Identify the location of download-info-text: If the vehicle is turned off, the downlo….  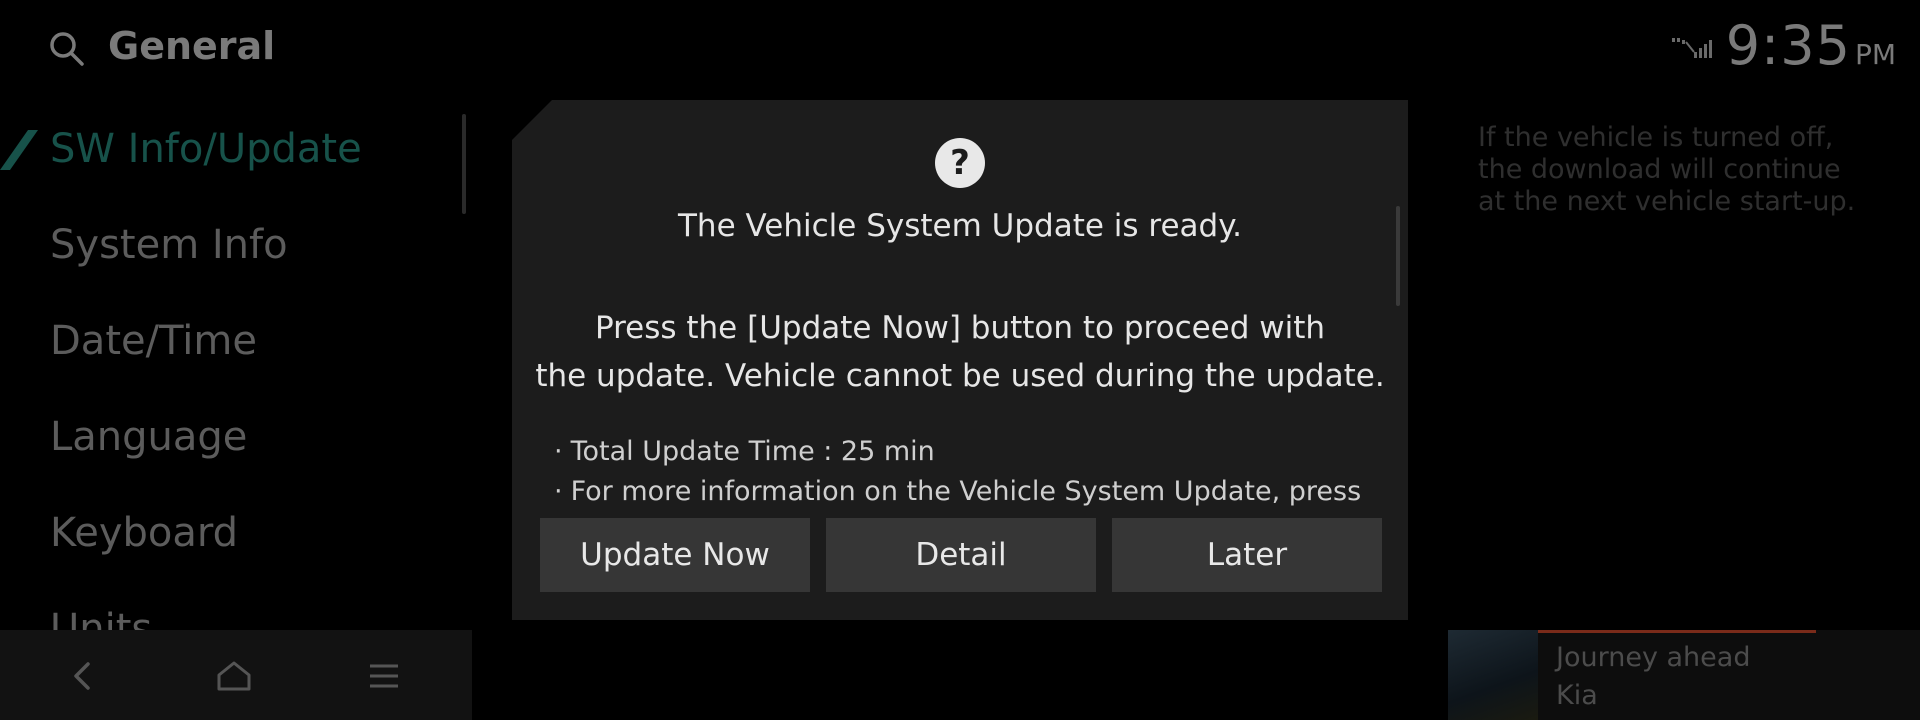
(1667, 169).